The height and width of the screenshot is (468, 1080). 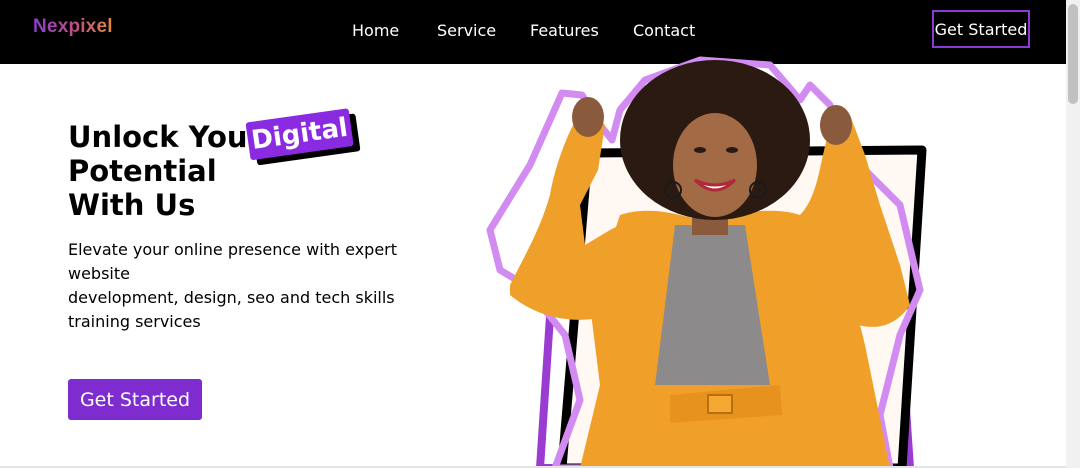 I want to click on vertical-scrollbar, so click(x=1073, y=234).